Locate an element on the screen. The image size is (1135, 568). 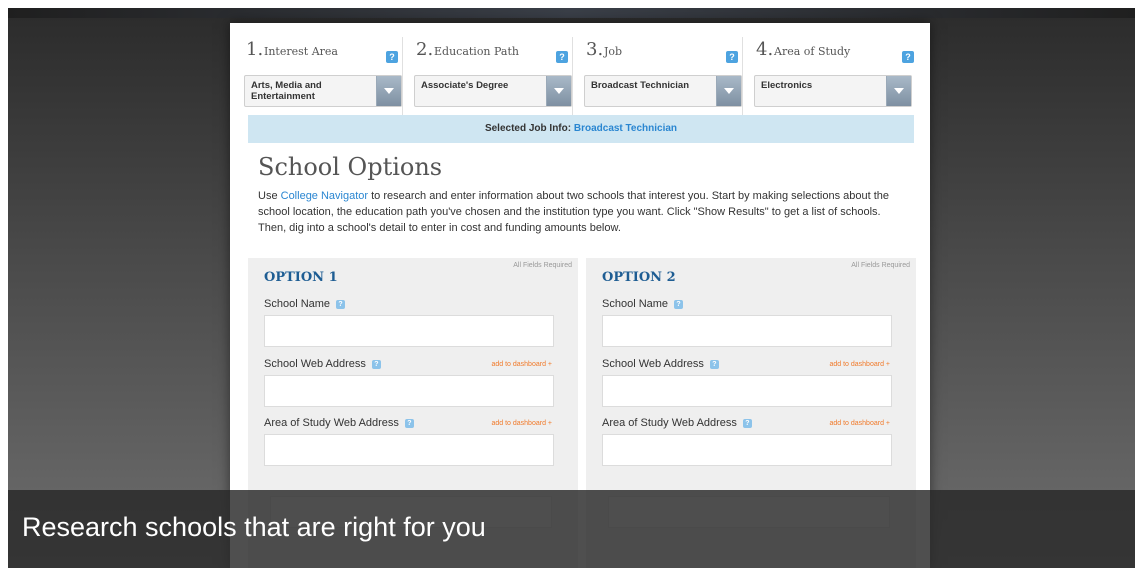
dropdown-value: Electronics is located at coordinates (787, 85).